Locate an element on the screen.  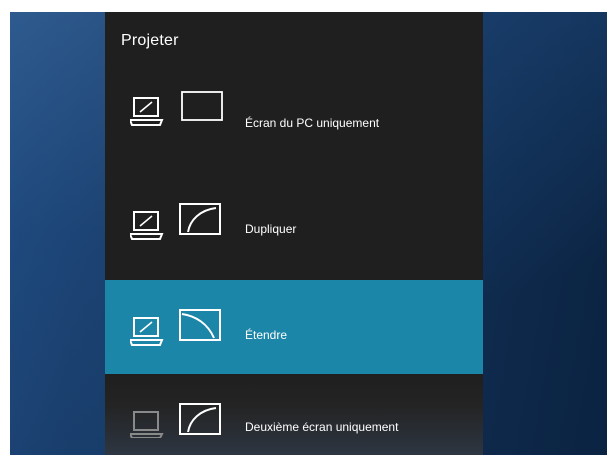
duplicate-icon is located at coordinates (184, 220).